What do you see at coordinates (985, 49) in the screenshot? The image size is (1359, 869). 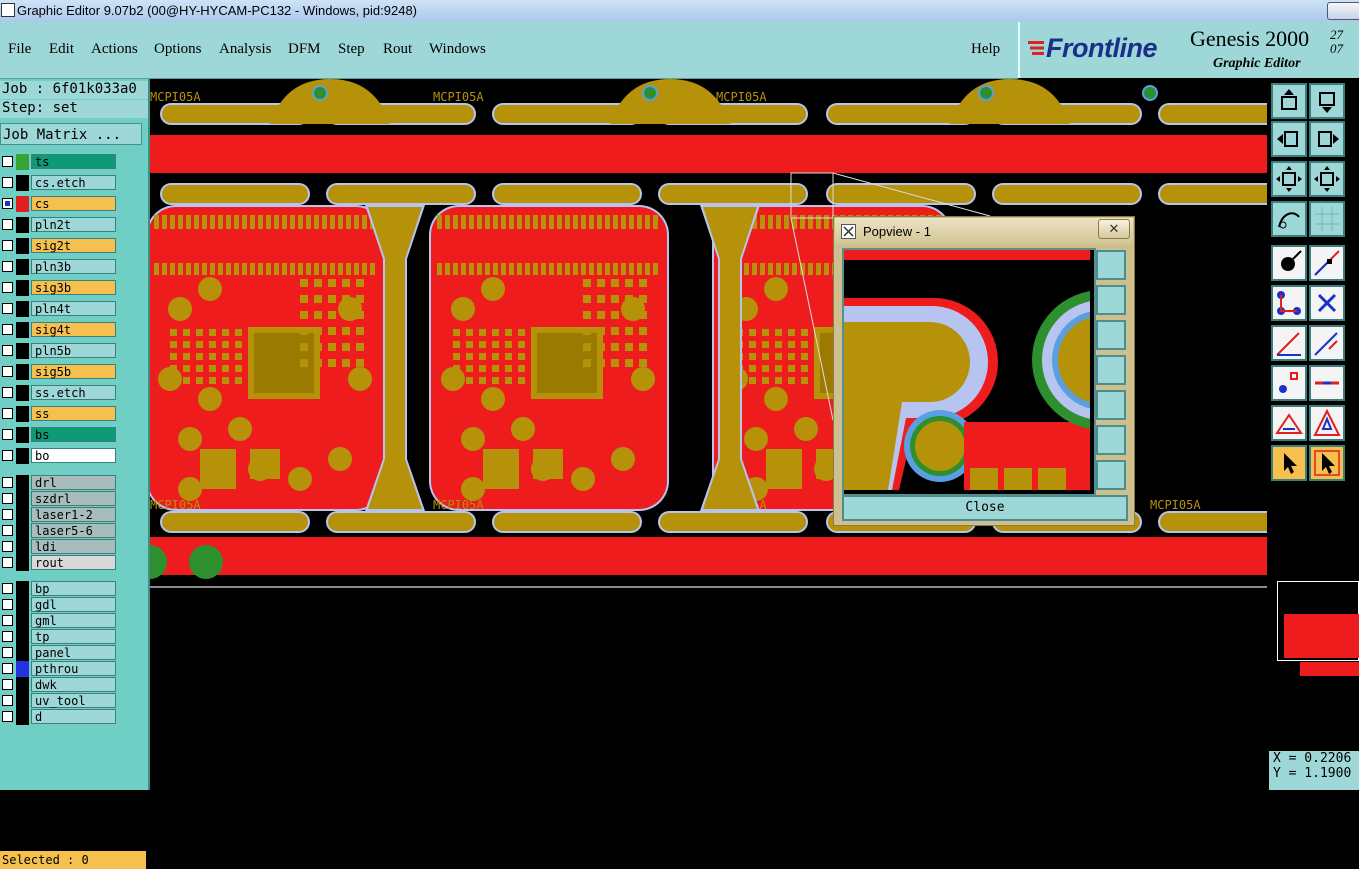 I see `menu-help: Help` at bounding box center [985, 49].